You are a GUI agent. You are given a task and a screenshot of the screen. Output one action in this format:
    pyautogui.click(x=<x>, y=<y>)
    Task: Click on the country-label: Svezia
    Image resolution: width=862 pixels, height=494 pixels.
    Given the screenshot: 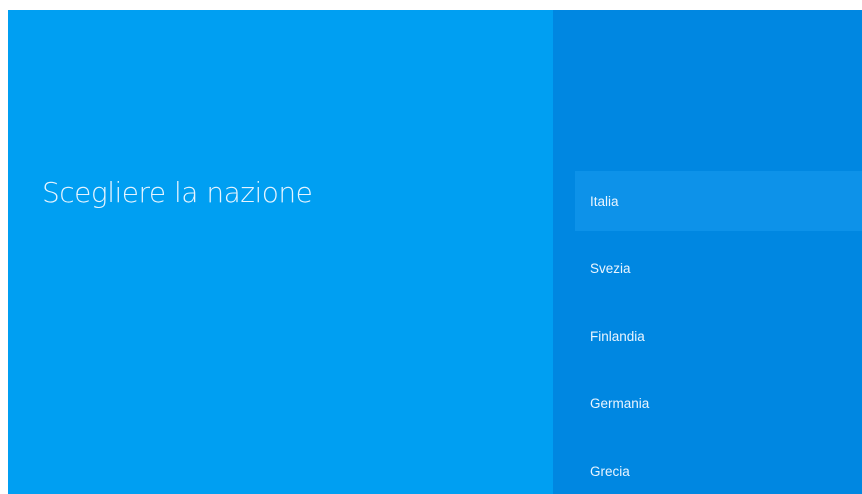 What is the action you would take?
    pyautogui.click(x=610, y=268)
    